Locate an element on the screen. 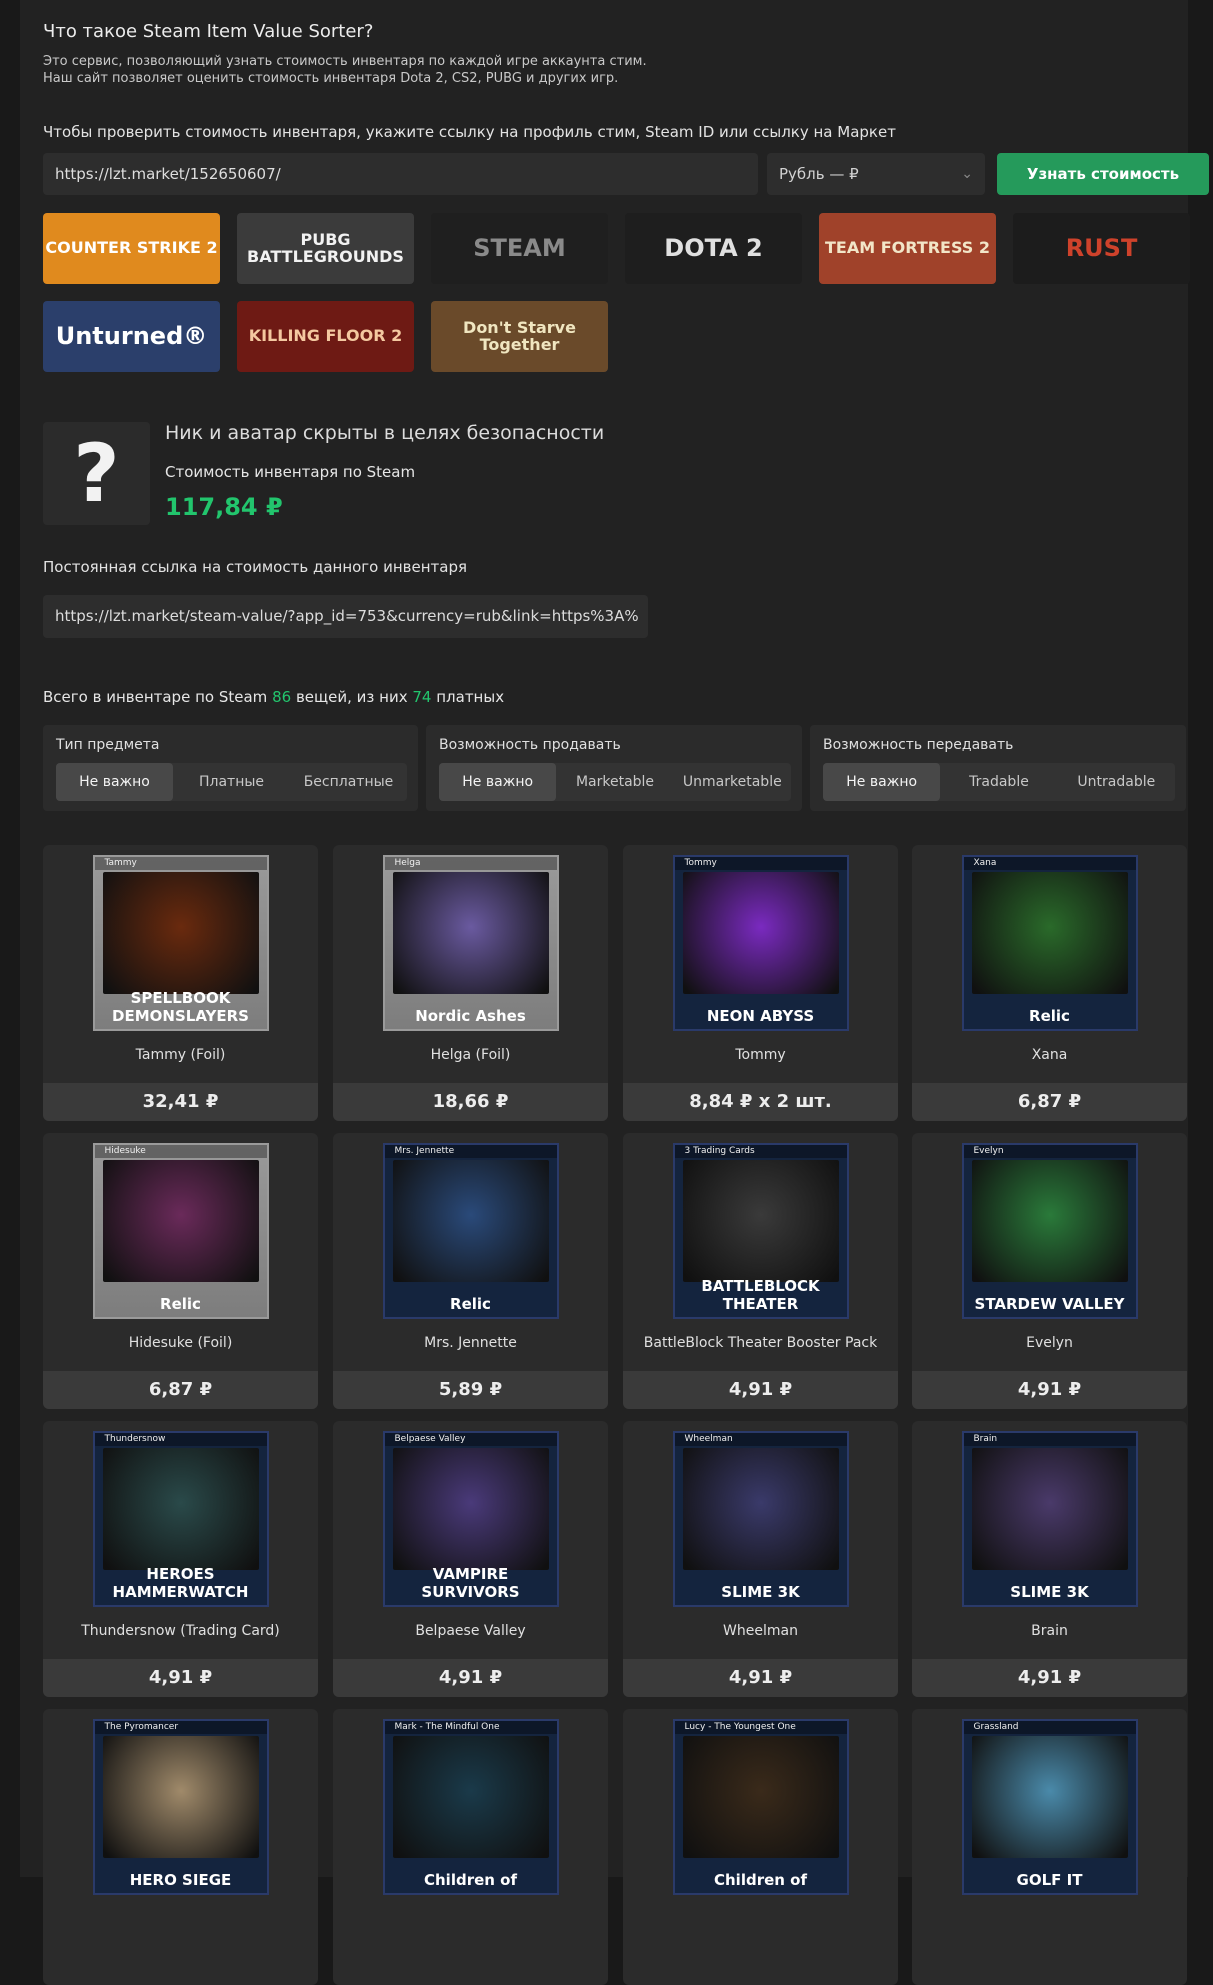 The height and width of the screenshot is (1985, 1213). card-brand: Children of is located at coordinates (470, 1880).